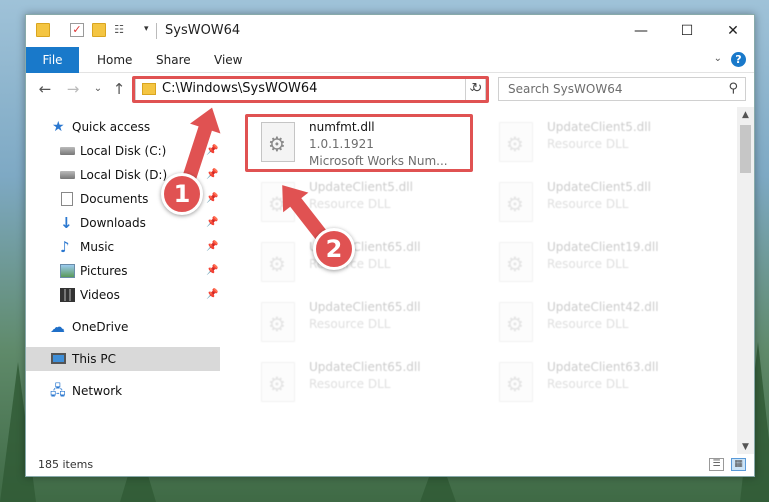  Describe the element at coordinates (43, 30) in the screenshot. I see `folder-icon` at that location.